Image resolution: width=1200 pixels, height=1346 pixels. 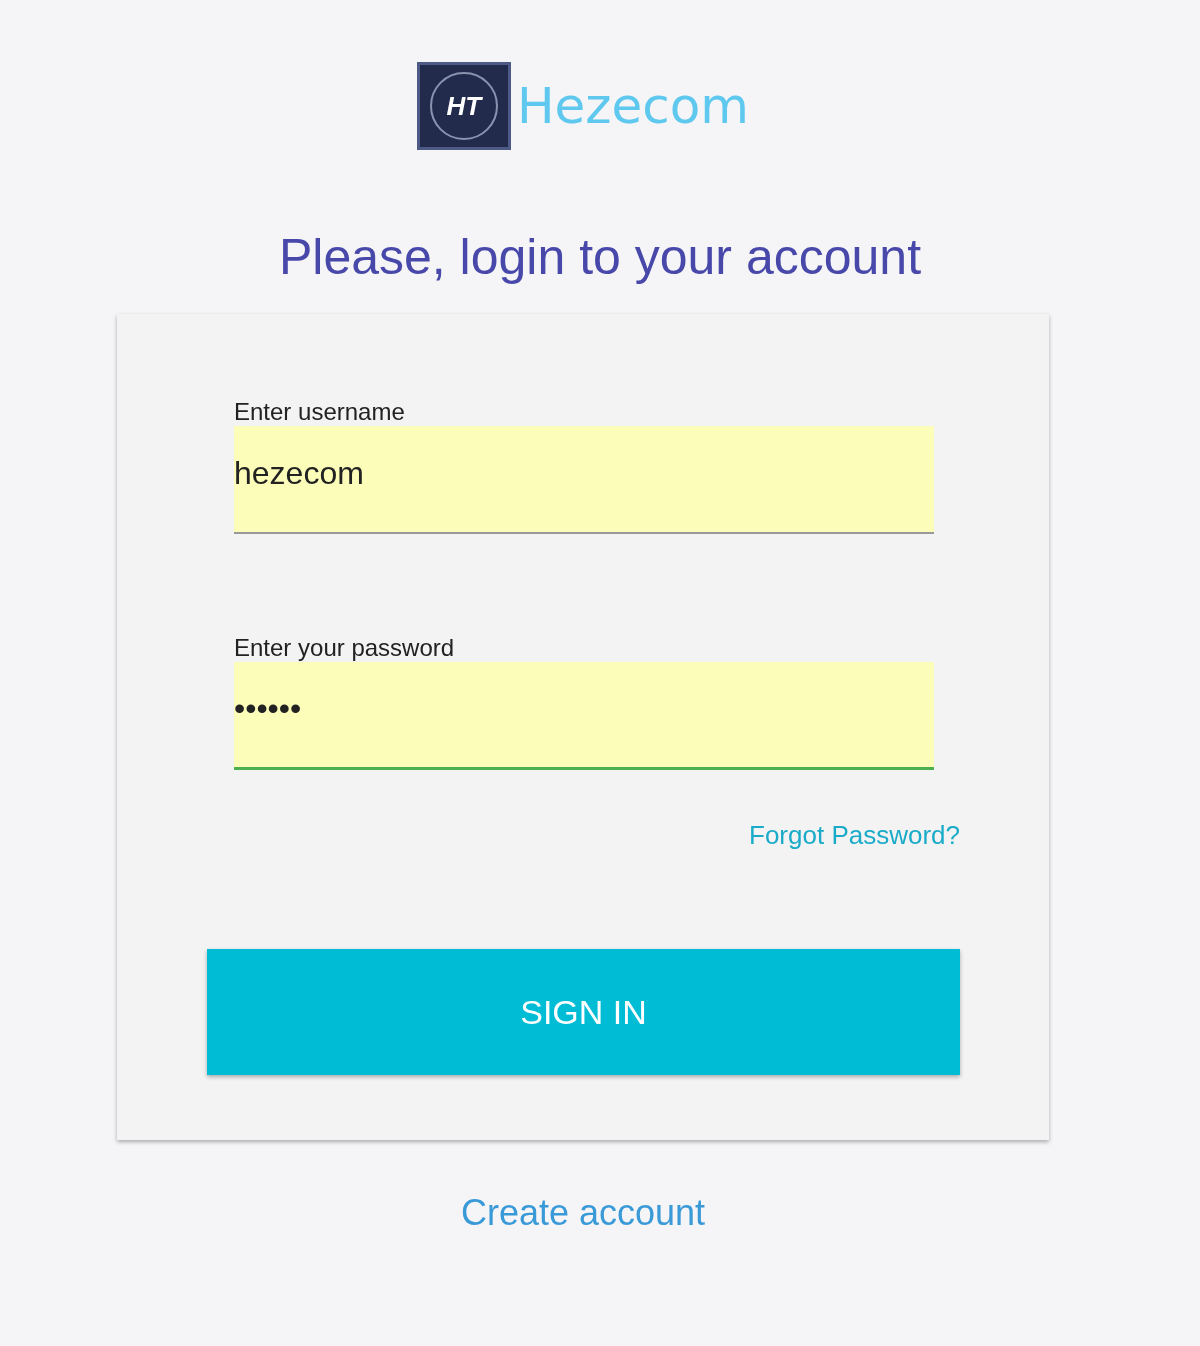 What do you see at coordinates (463, 106) in the screenshot?
I see `logo-icon: HT` at bounding box center [463, 106].